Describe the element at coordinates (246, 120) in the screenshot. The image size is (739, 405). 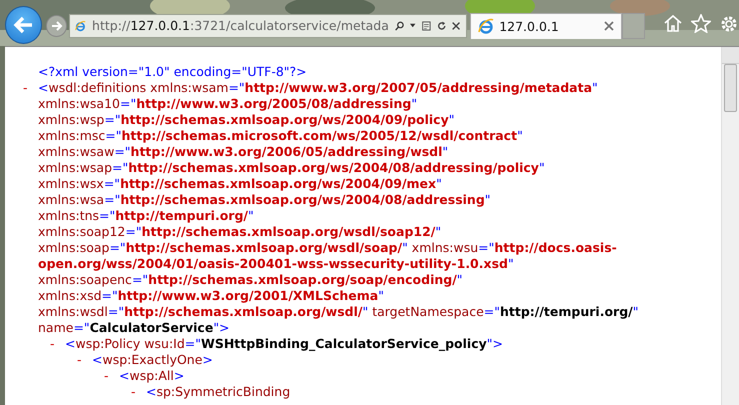
I see `code-line: xmlns:wsp="http://schemas.xmlsoap.org/ws/2004/09/policy"` at that location.